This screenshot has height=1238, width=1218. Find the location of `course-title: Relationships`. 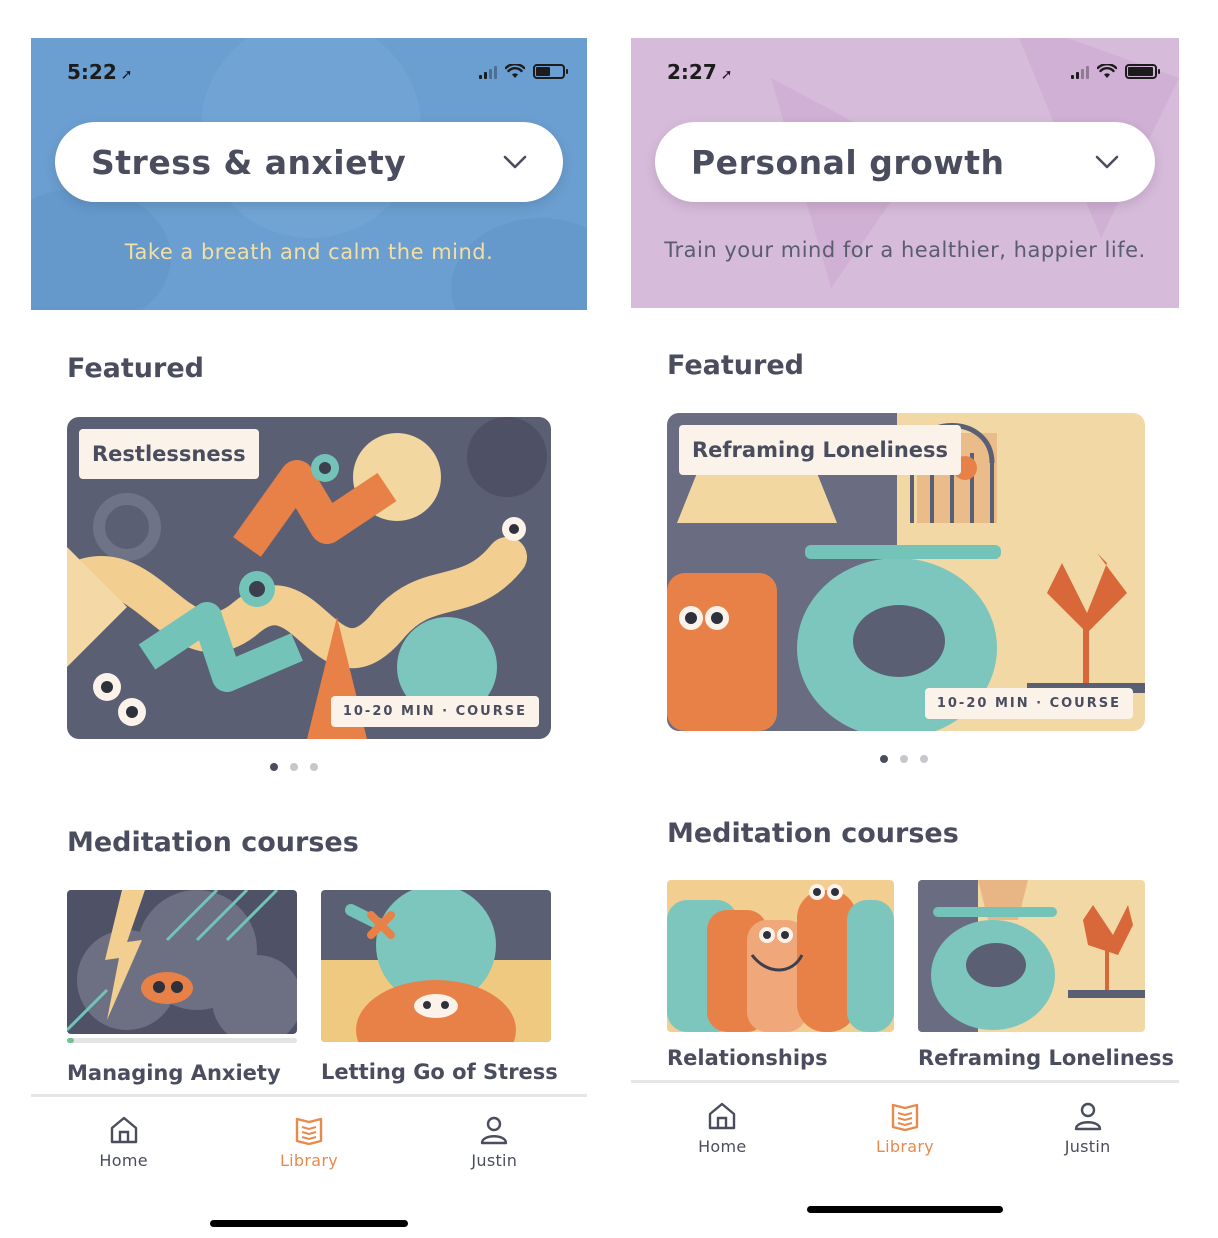

course-title: Relationships is located at coordinates (747, 1058).